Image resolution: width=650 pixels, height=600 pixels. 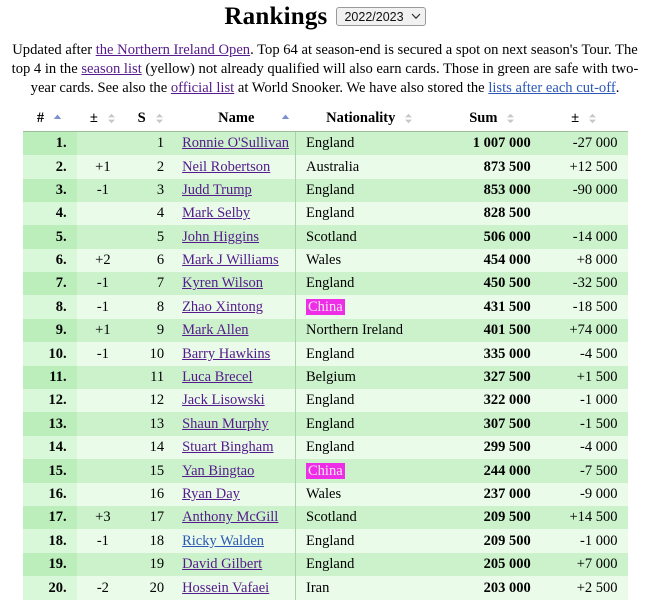 What do you see at coordinates (381, 17) in the screenshot?
I see `season-select: 2022/2023` at bounding box center [381, 17].